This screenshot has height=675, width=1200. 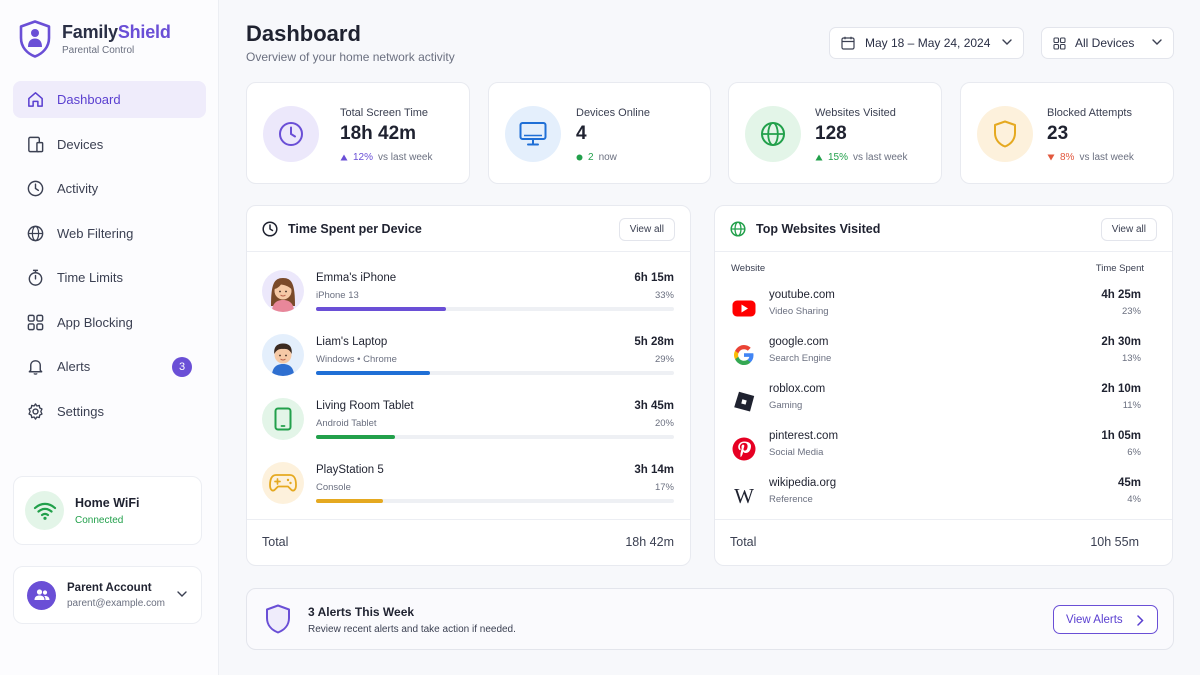 I want to click on sidebar-item-web-filtering: Web Filtering, so click(x=109, y=233).